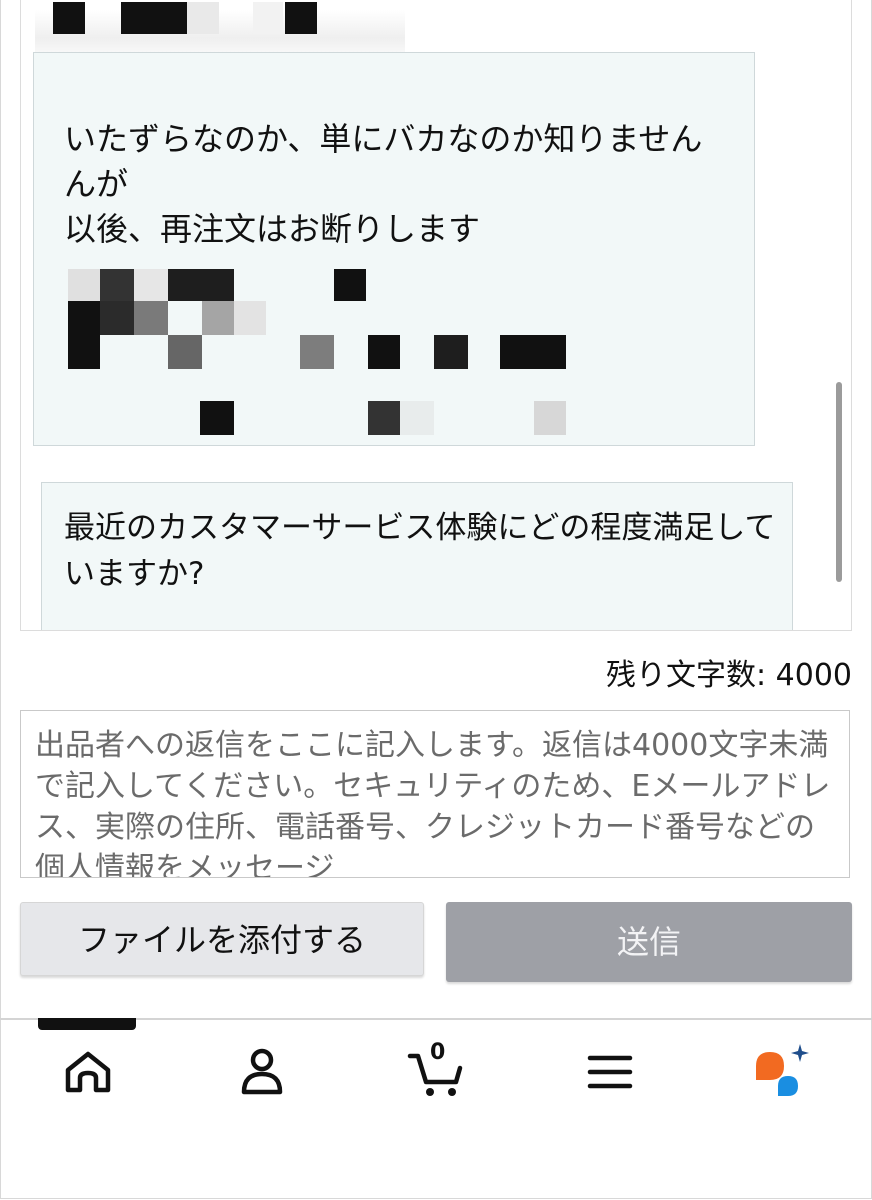 The image size is (872, 1200). I want to click on survey-message-bubble: 最近のカスタマーサービス体験にどの程度満足していますか?, so click(417, 556).